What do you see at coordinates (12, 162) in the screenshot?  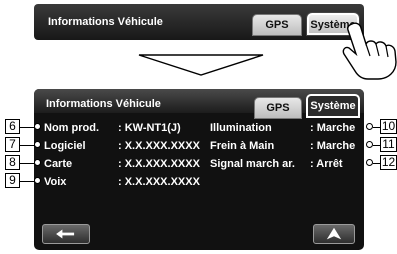 I see `callout-8: 8` at bounding box center [12, 162].